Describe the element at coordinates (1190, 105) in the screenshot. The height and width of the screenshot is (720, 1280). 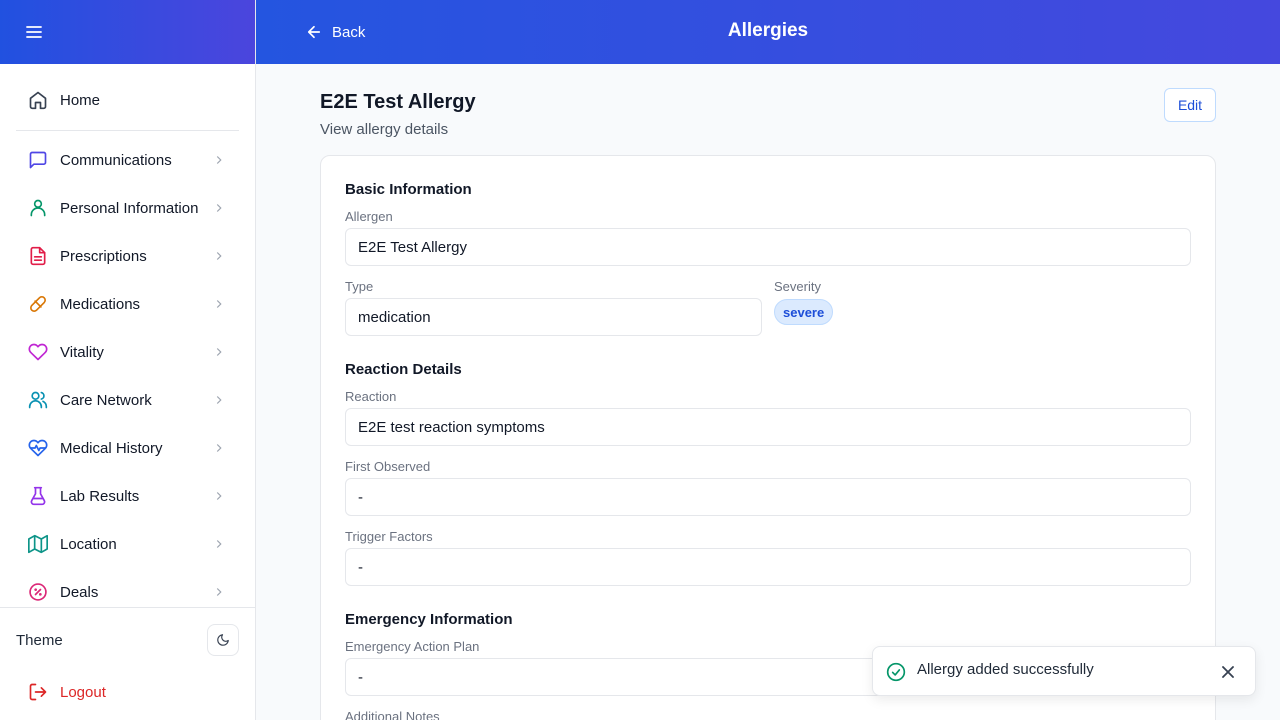
I see `edit-button: Edit` at that location.